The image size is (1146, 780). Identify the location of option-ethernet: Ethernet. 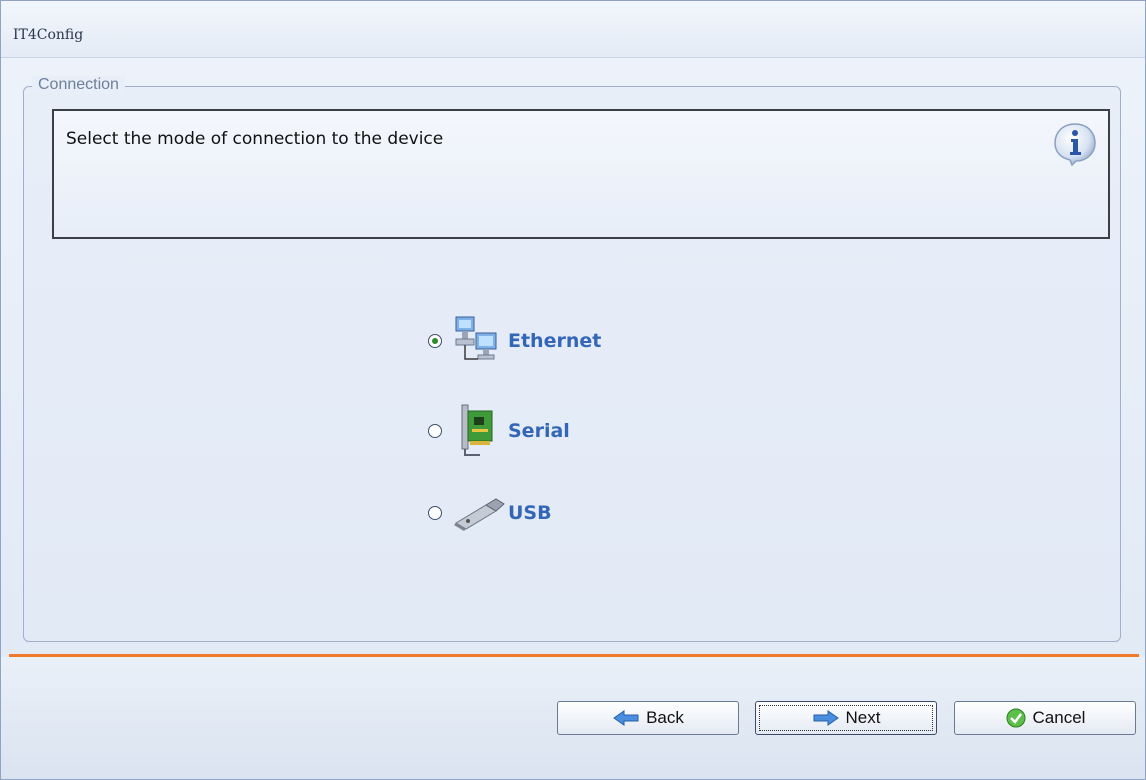
(514, 341).